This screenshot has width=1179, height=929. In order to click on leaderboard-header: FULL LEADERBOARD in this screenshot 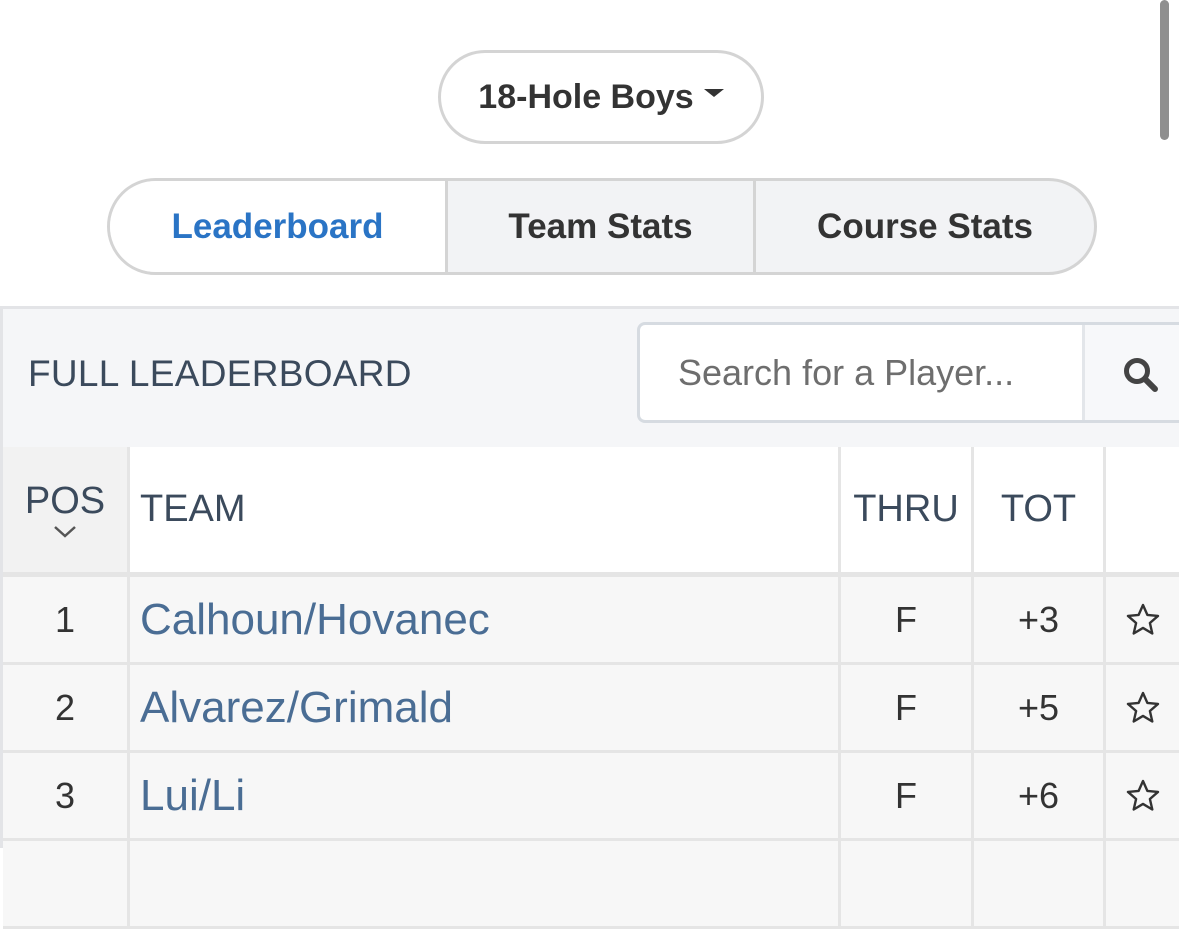, I will do `click(591, 374)`.